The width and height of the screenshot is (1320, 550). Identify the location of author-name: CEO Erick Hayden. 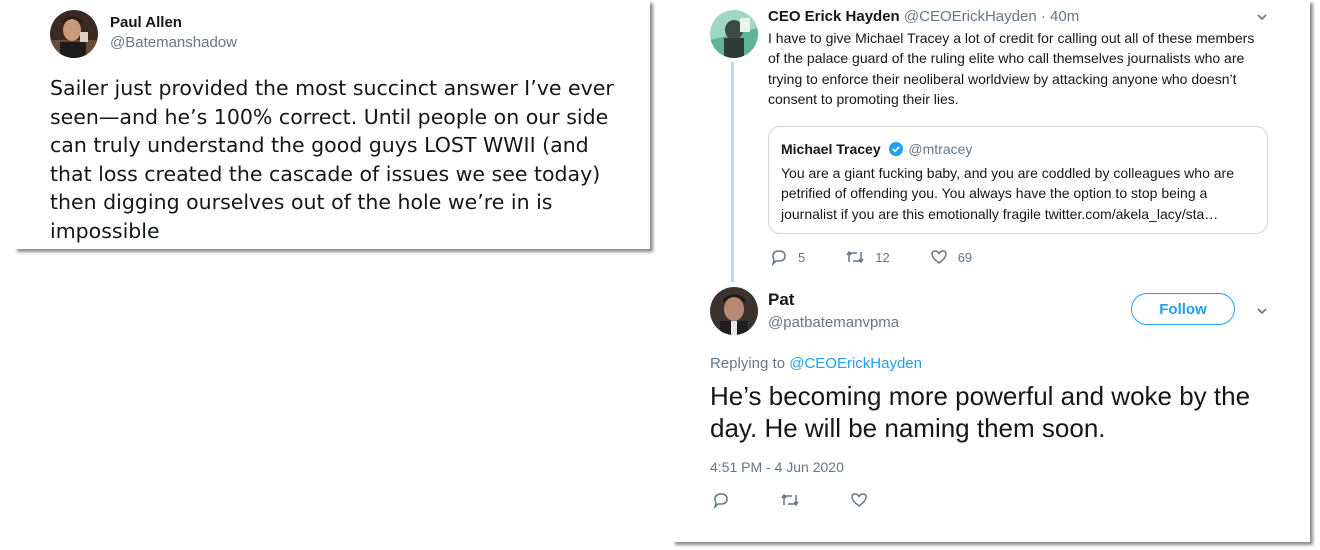
(834, 16).